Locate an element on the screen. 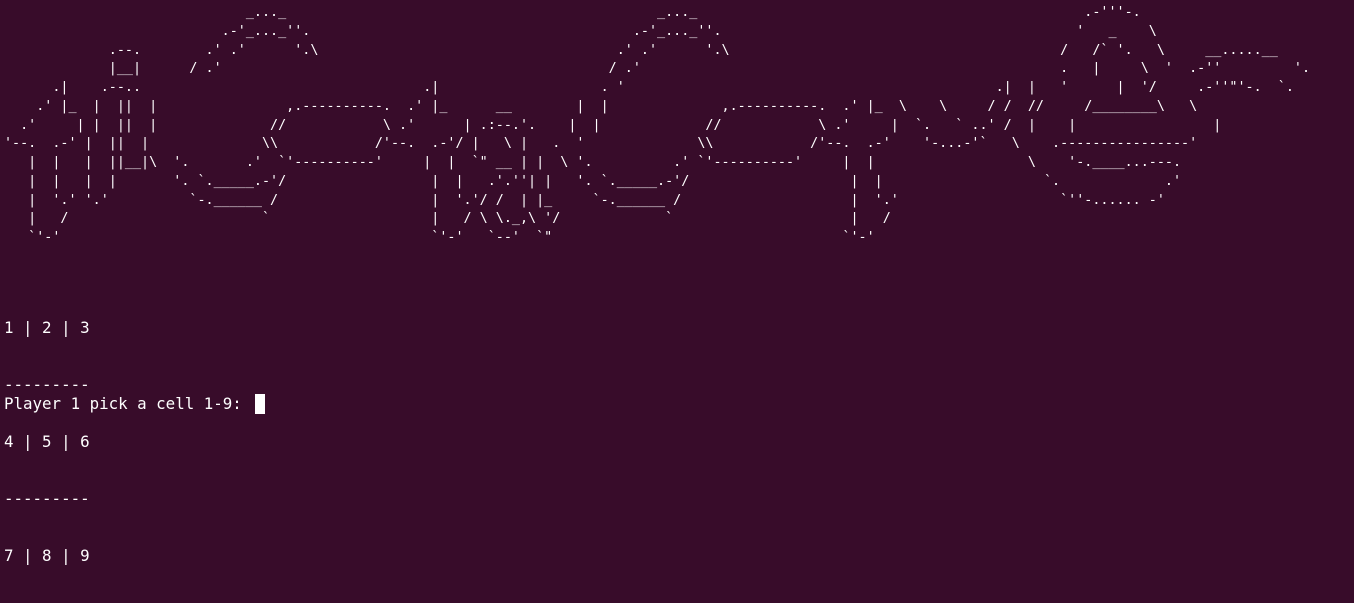 The height and width of the screenshot is (603, 1354). text-cursor is located at coordinates (260, 403).